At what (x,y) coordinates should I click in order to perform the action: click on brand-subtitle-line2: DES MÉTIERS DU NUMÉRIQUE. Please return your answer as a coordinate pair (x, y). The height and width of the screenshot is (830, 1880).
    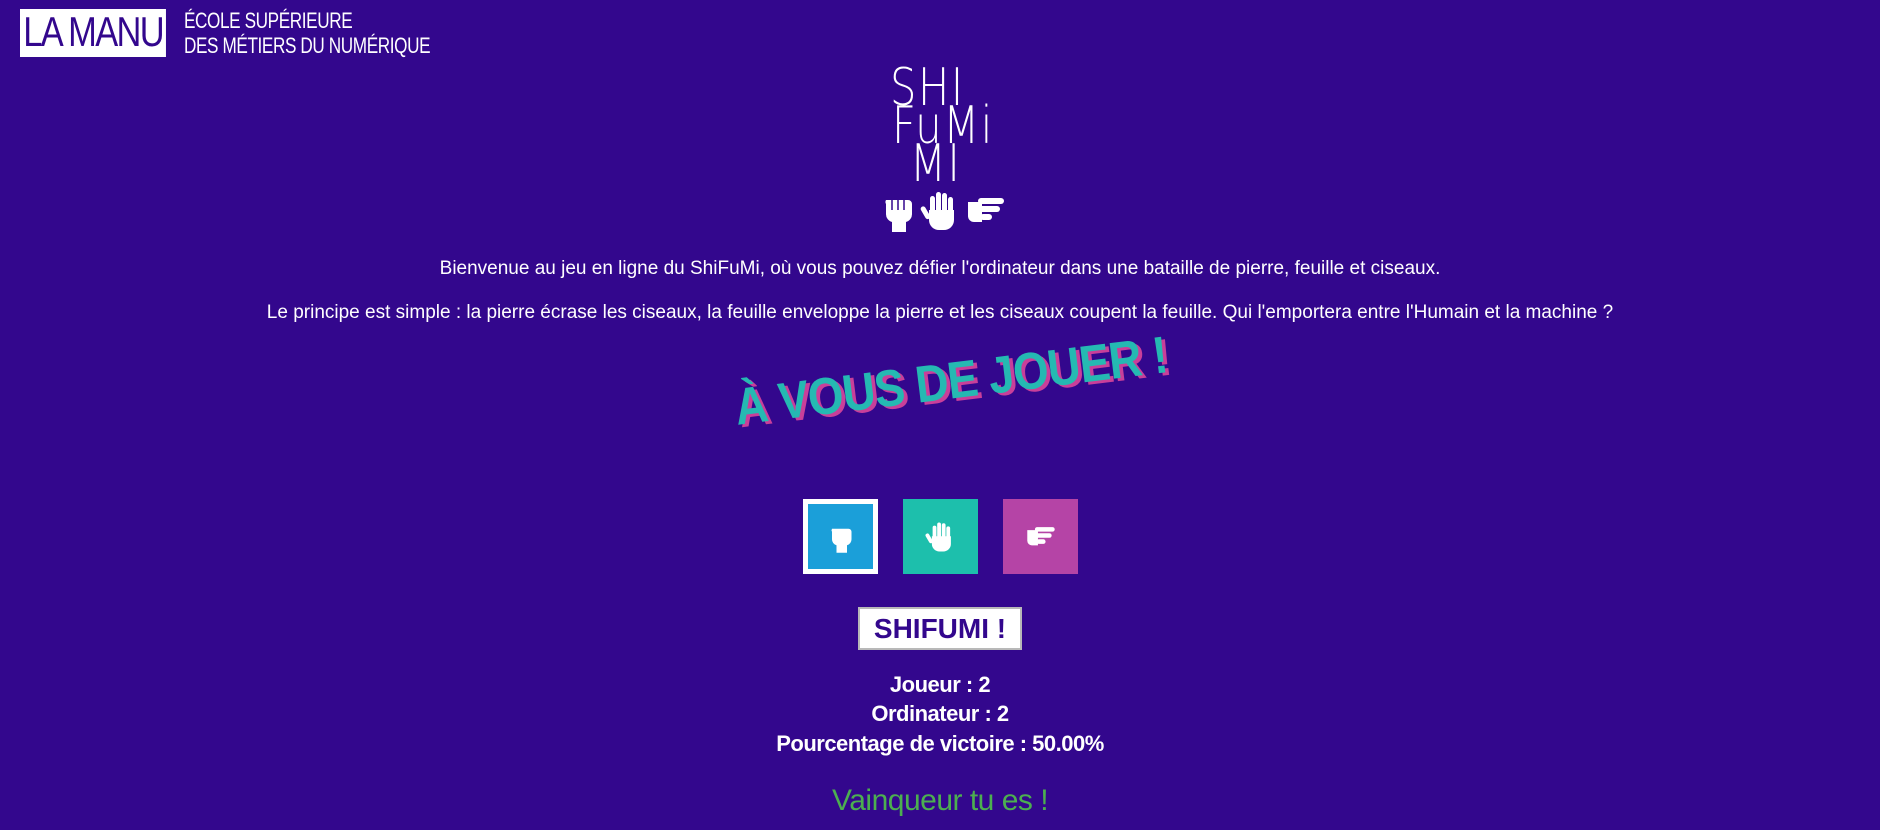
    Looking at the image, I should click on (307, 45).